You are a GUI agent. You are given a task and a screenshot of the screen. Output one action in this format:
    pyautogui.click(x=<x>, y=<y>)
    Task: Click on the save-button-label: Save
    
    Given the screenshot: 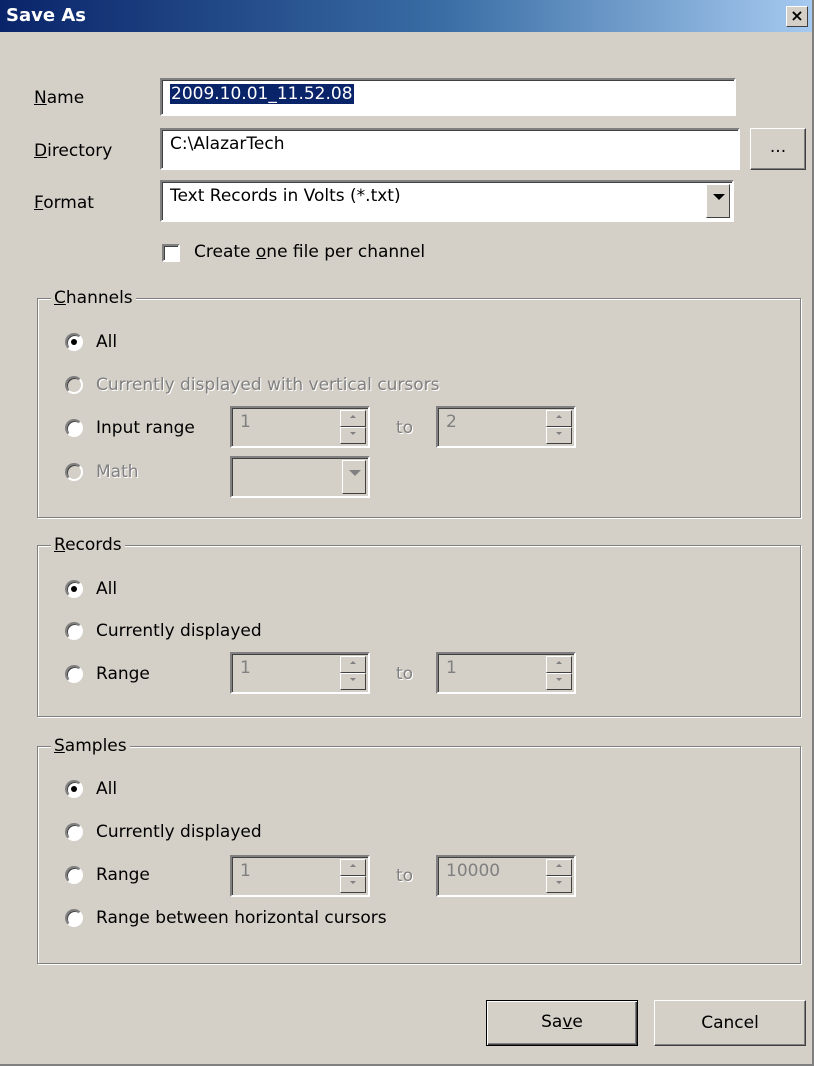 What is the action you would take?
    pyautogui.click(x=562, y=1022)
    